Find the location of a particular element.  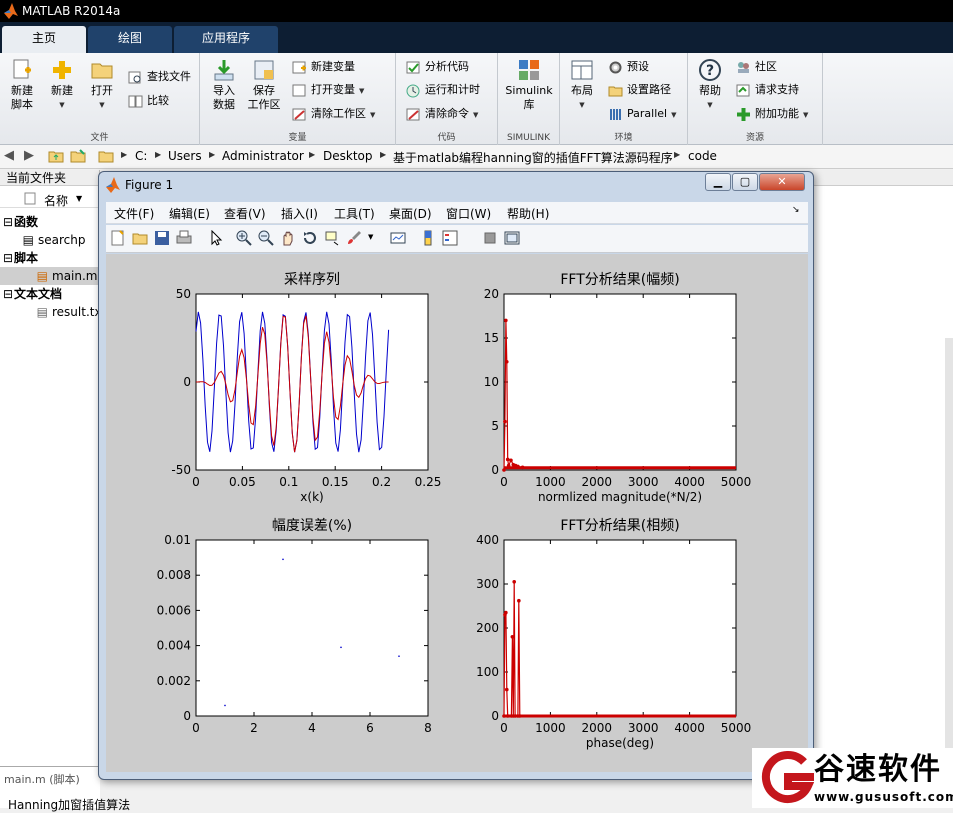

rotate-icon is located at coordinates (310, 238).